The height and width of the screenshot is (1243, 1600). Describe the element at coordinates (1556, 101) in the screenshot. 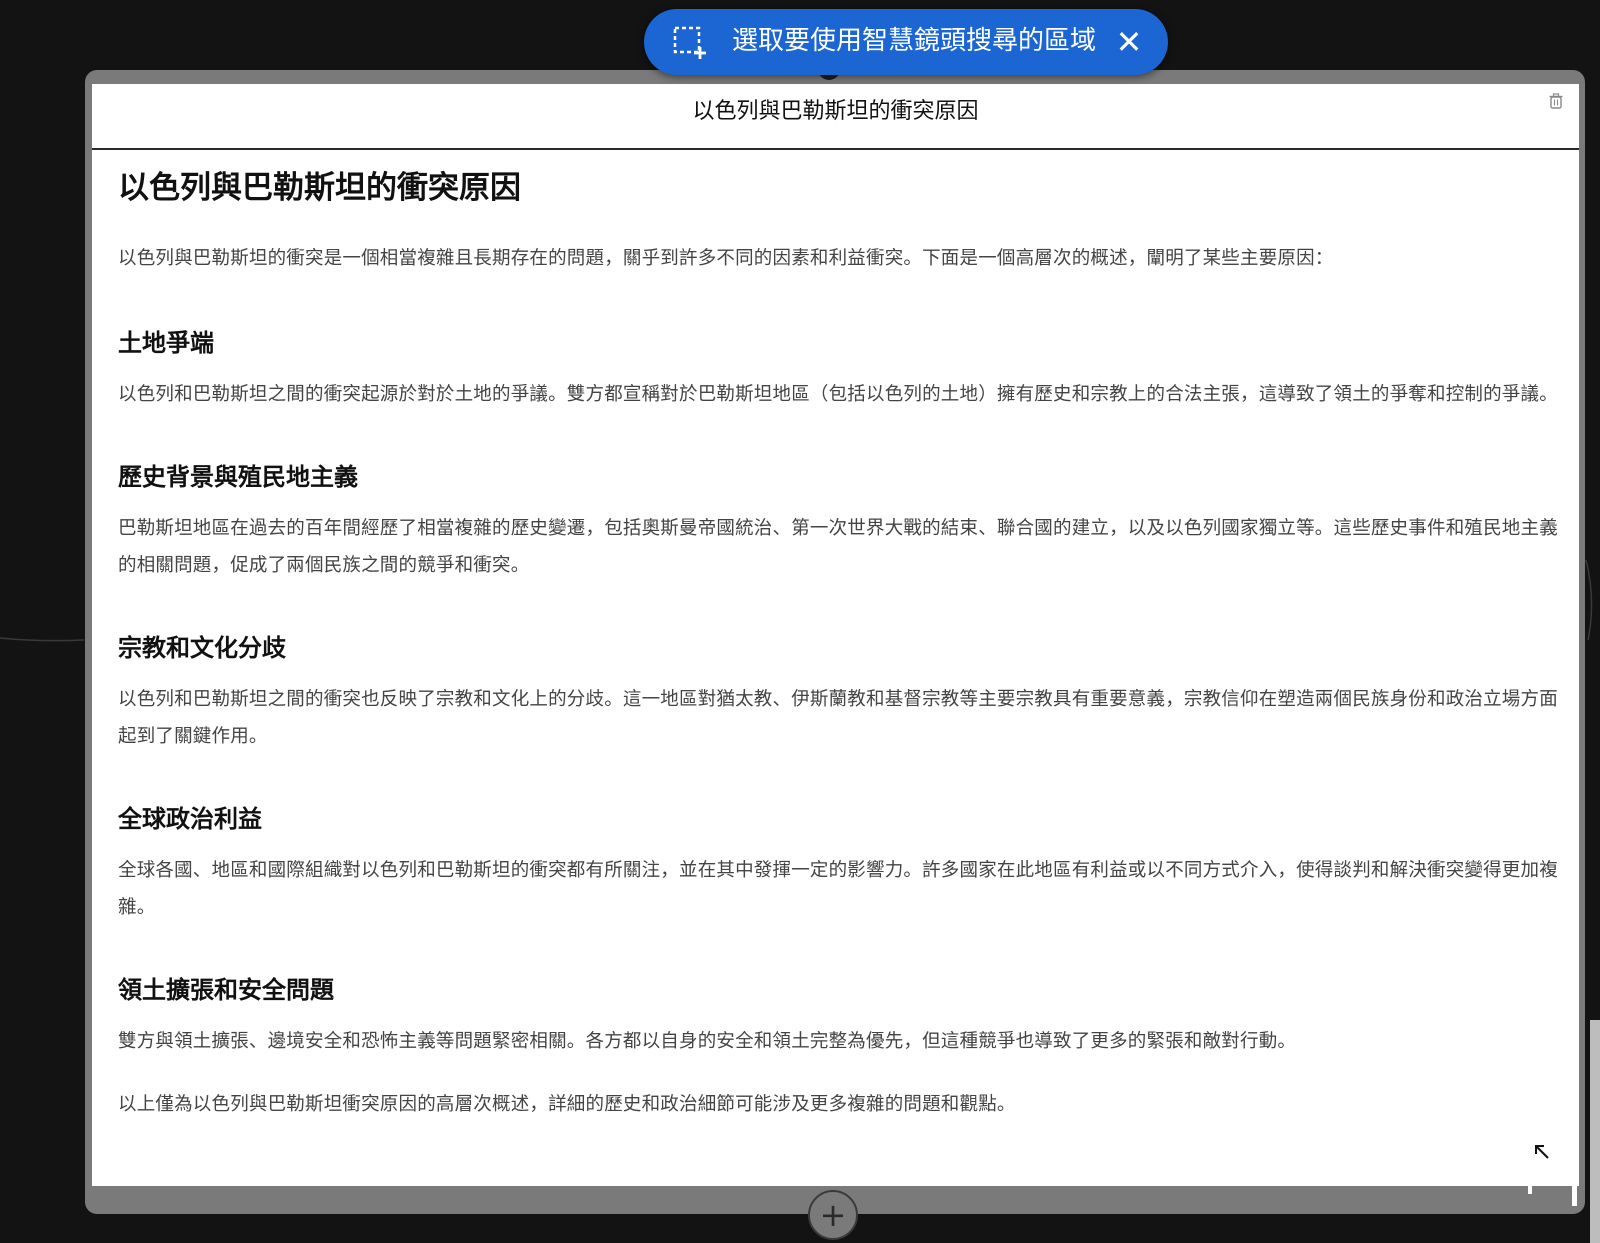

I see `trash-icon` at that location.